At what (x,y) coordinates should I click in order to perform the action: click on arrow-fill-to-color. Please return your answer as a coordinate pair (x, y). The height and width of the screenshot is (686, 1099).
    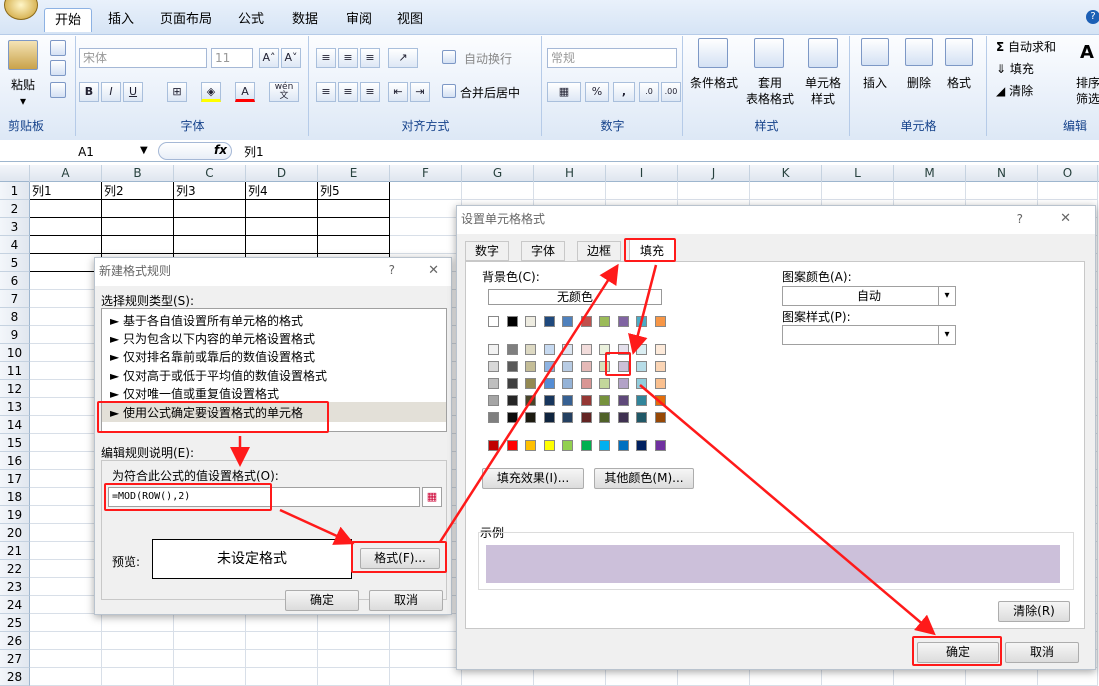
    Looking at the image, I should click on (643, 309).